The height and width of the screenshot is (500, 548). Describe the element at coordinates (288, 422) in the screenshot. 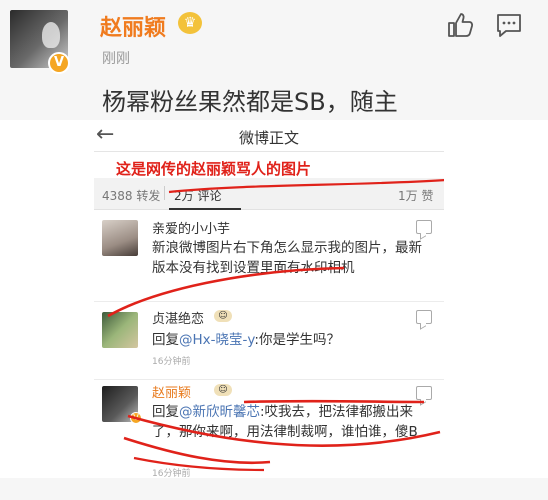

I see `comment-text: 回复@新欣昕馨芯:哎我去，把法律都搬出来了，那你来啊，用法律制裁啊，谁怕谁，傻B` at that location.